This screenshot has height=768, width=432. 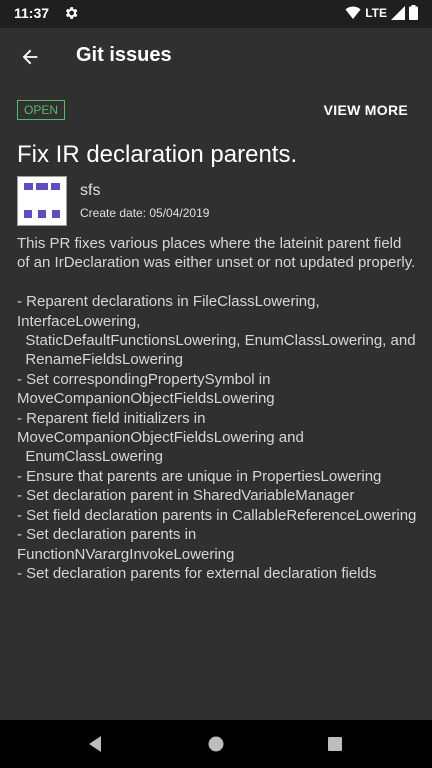 I want to click on navigation-bar, so click(x=216, y=744).